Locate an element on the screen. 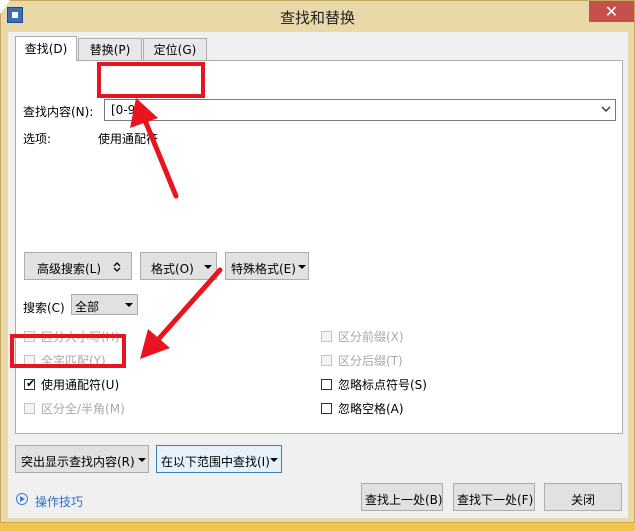 This screenshot has height=531, width=635. highlight-results-button: 突出显示查找内容(R) is located at coordinates (82, 459).